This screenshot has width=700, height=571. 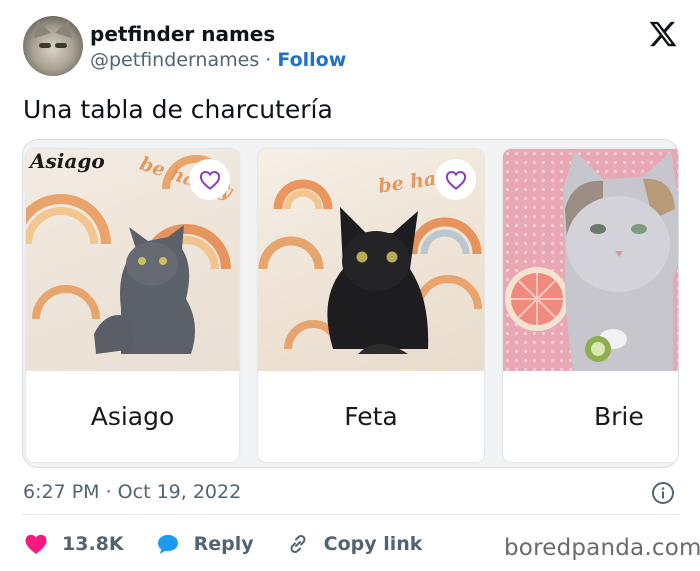 I want to click on like-button: 13.8K, so click(x=74, y=544).